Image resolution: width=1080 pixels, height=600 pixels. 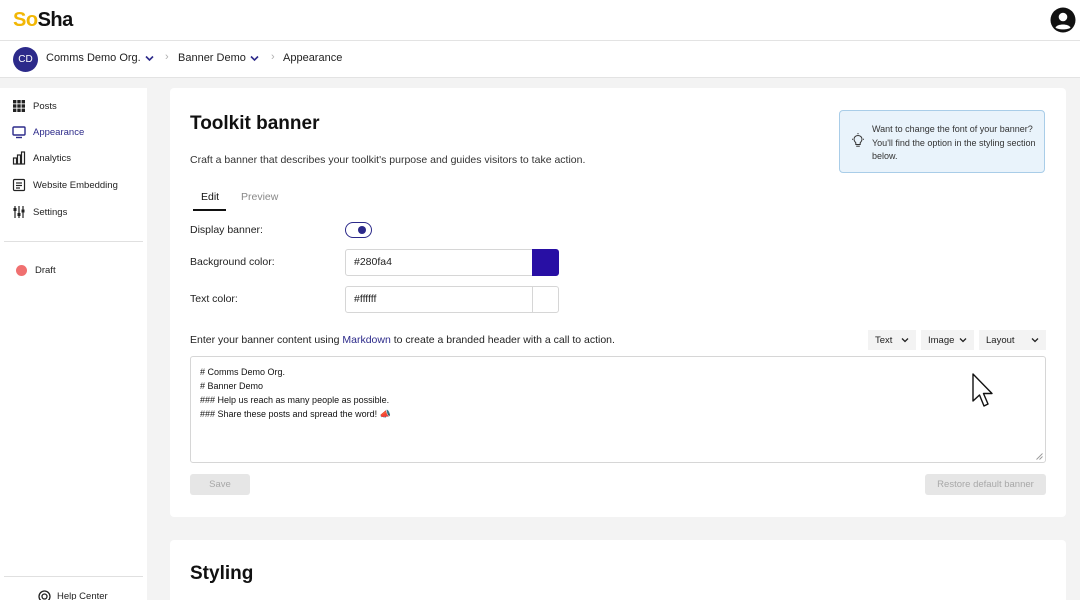 What do you see at coordinates (19, 20) in the screenshot?
I see `logo-letter-s: S` at bounding box center [19, 20].